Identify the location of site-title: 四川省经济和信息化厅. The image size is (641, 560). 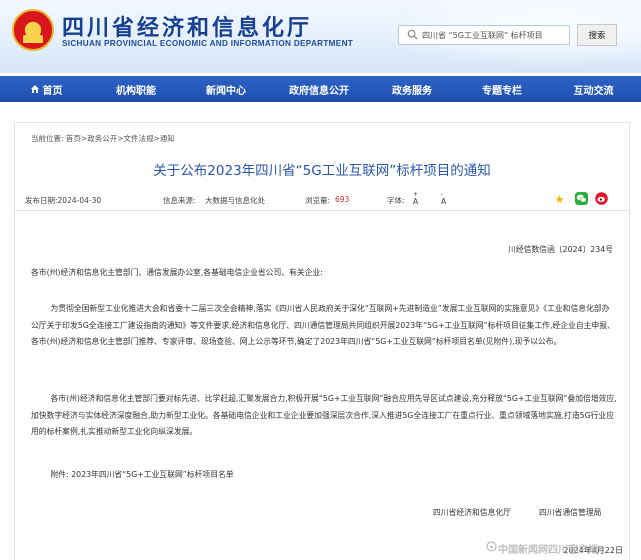
(187, 26).